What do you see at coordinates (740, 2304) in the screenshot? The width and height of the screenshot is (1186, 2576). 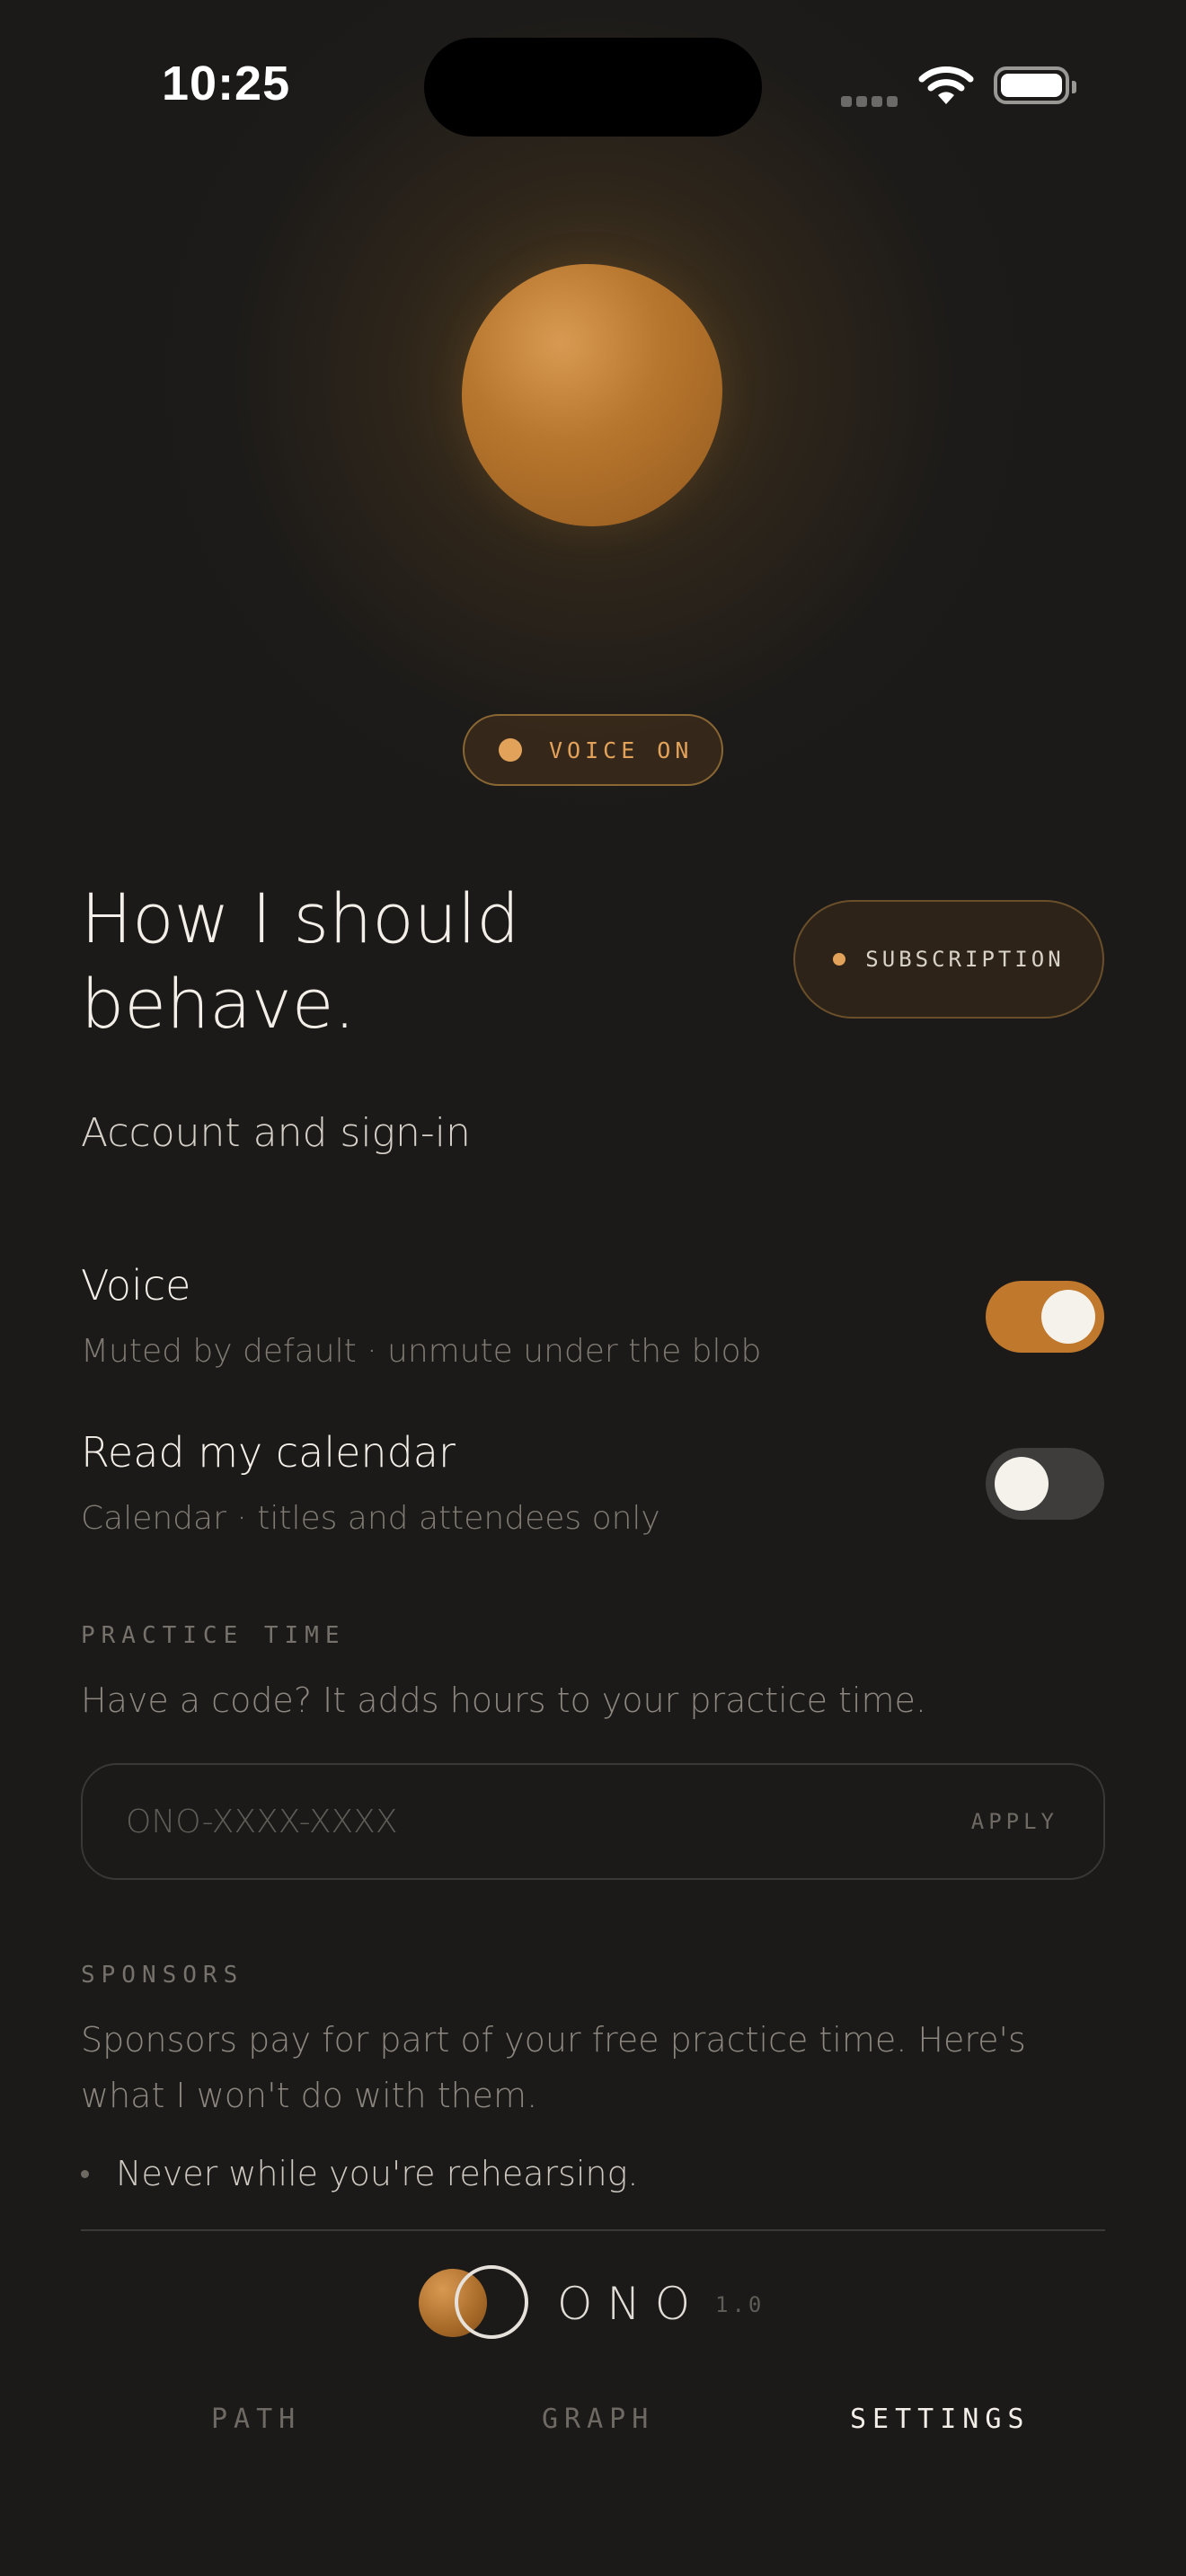 I see `app-version: 1.0` at bounding box center [740, 2304].